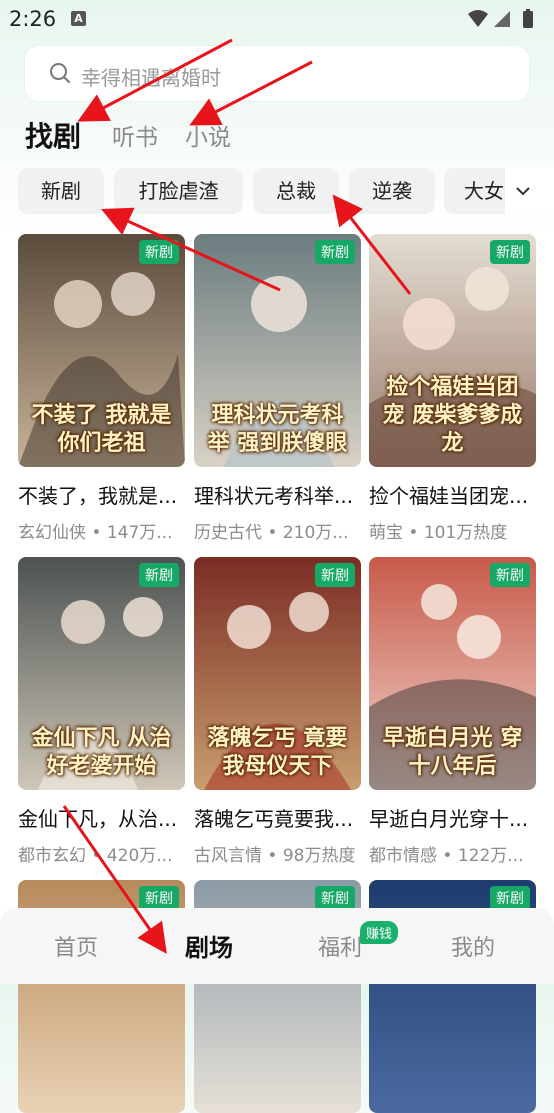 The image size is (554, 1113). What do you see at coordinates (209, 945) in the screenshot?
I see `nav-theater: 剧场` at bounding box center [209, 945].